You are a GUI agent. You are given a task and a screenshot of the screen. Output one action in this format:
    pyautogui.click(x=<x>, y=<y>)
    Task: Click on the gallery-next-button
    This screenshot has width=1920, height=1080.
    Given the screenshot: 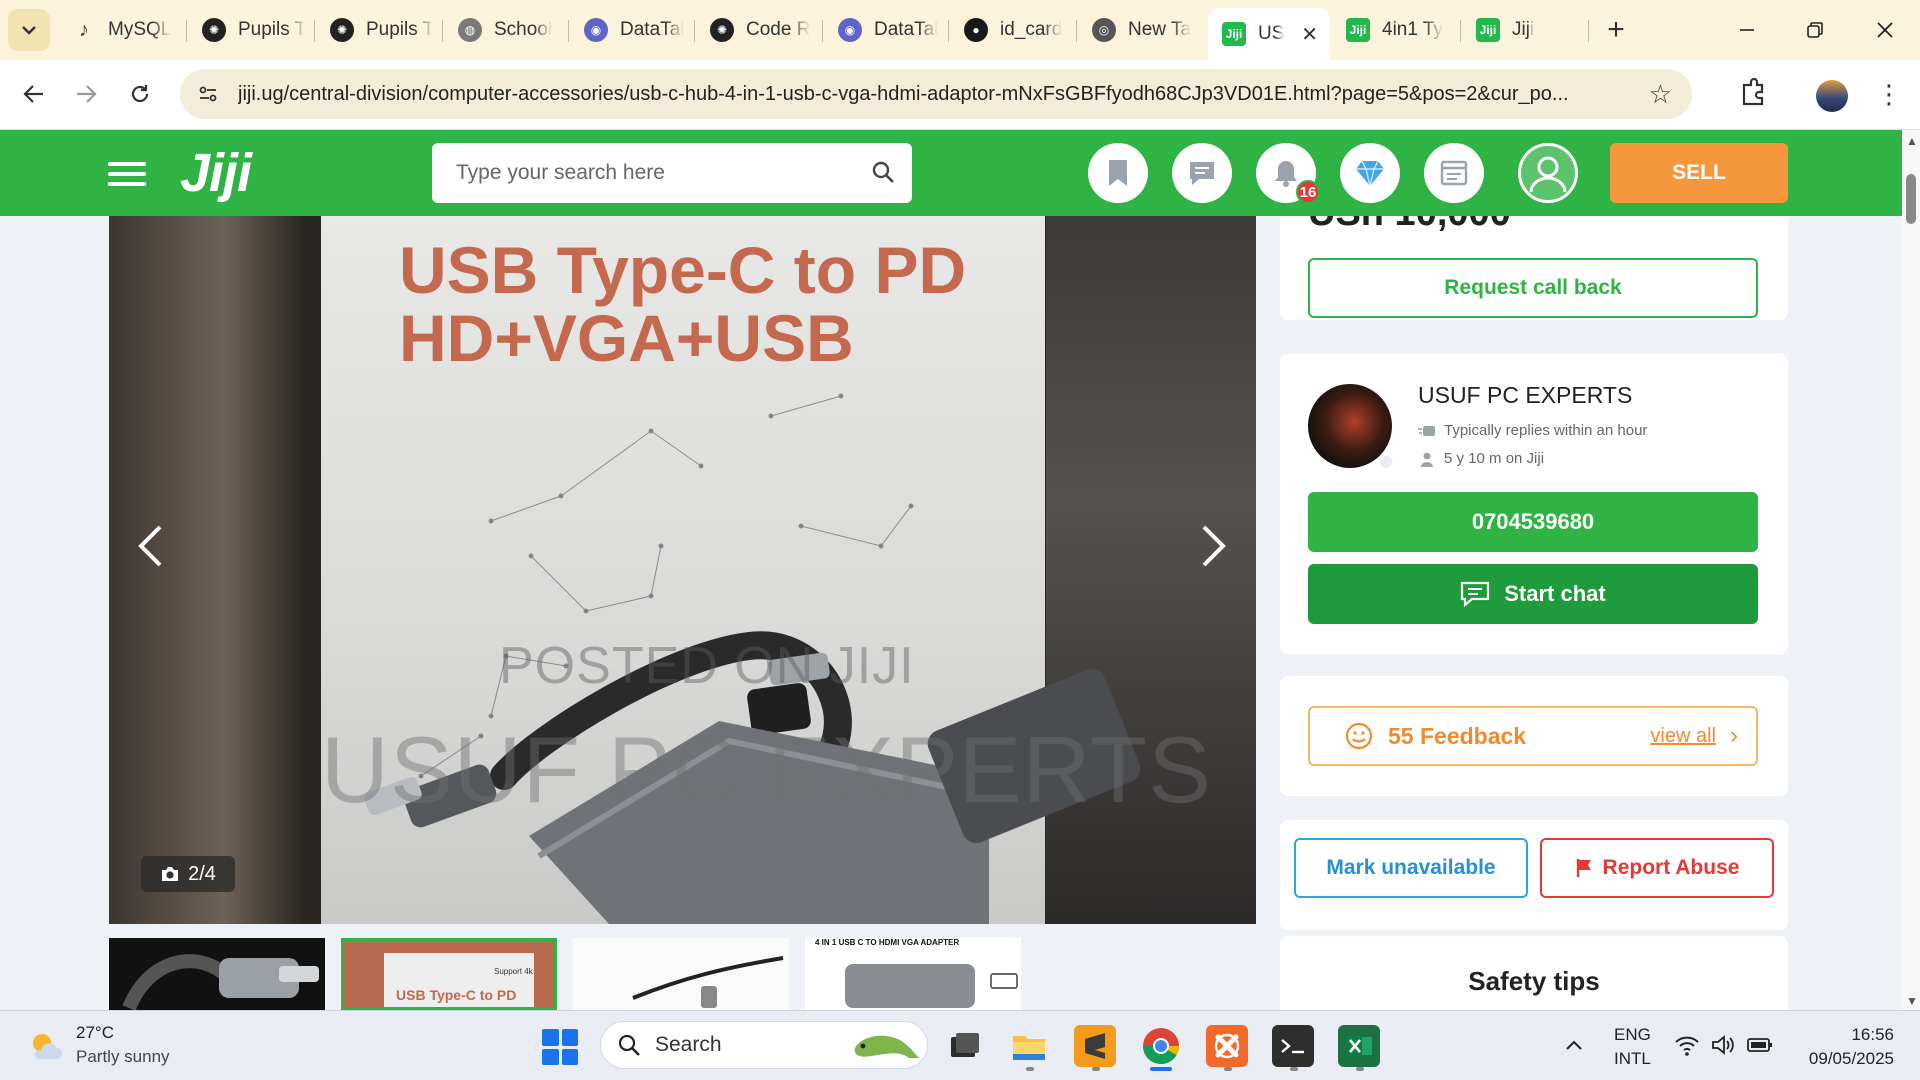 What is the action you would take?
    pyautogui.click(x=1214, y=546)
    